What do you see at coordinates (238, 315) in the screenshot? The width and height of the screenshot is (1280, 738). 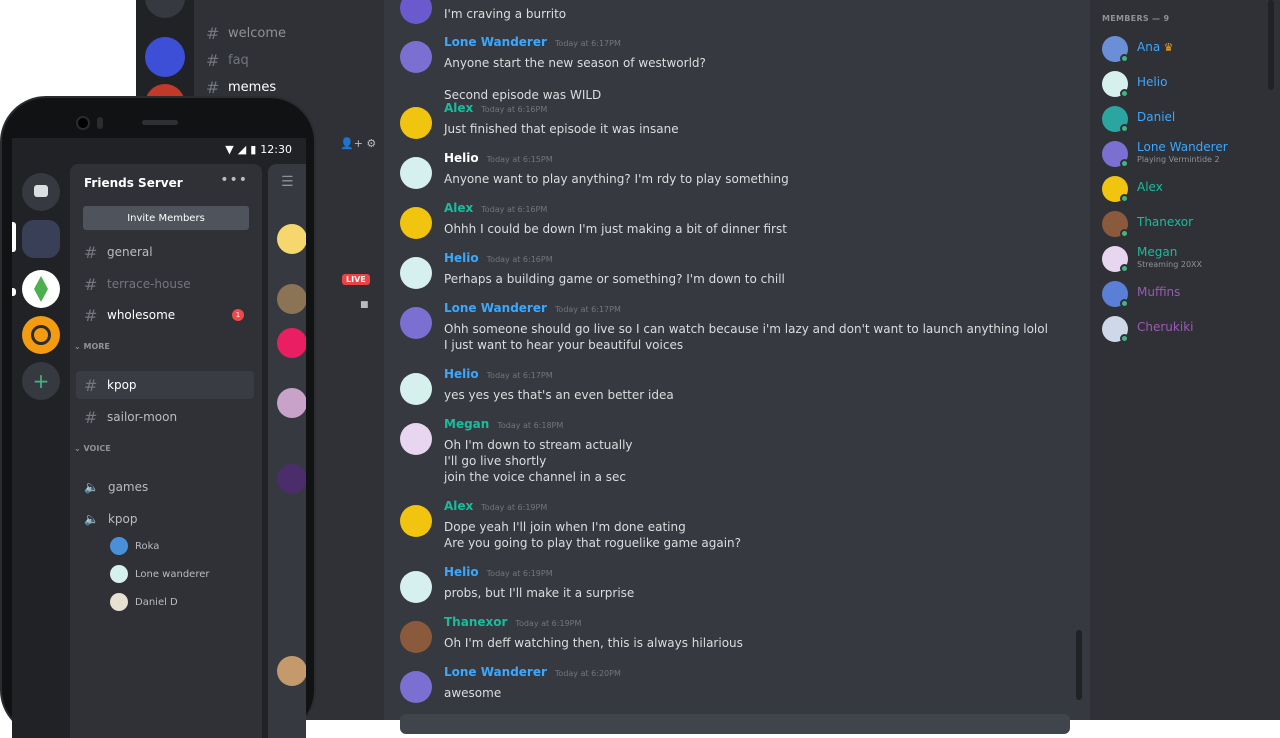 I see `unread-badge: 1` at bounding box center [238, 315].